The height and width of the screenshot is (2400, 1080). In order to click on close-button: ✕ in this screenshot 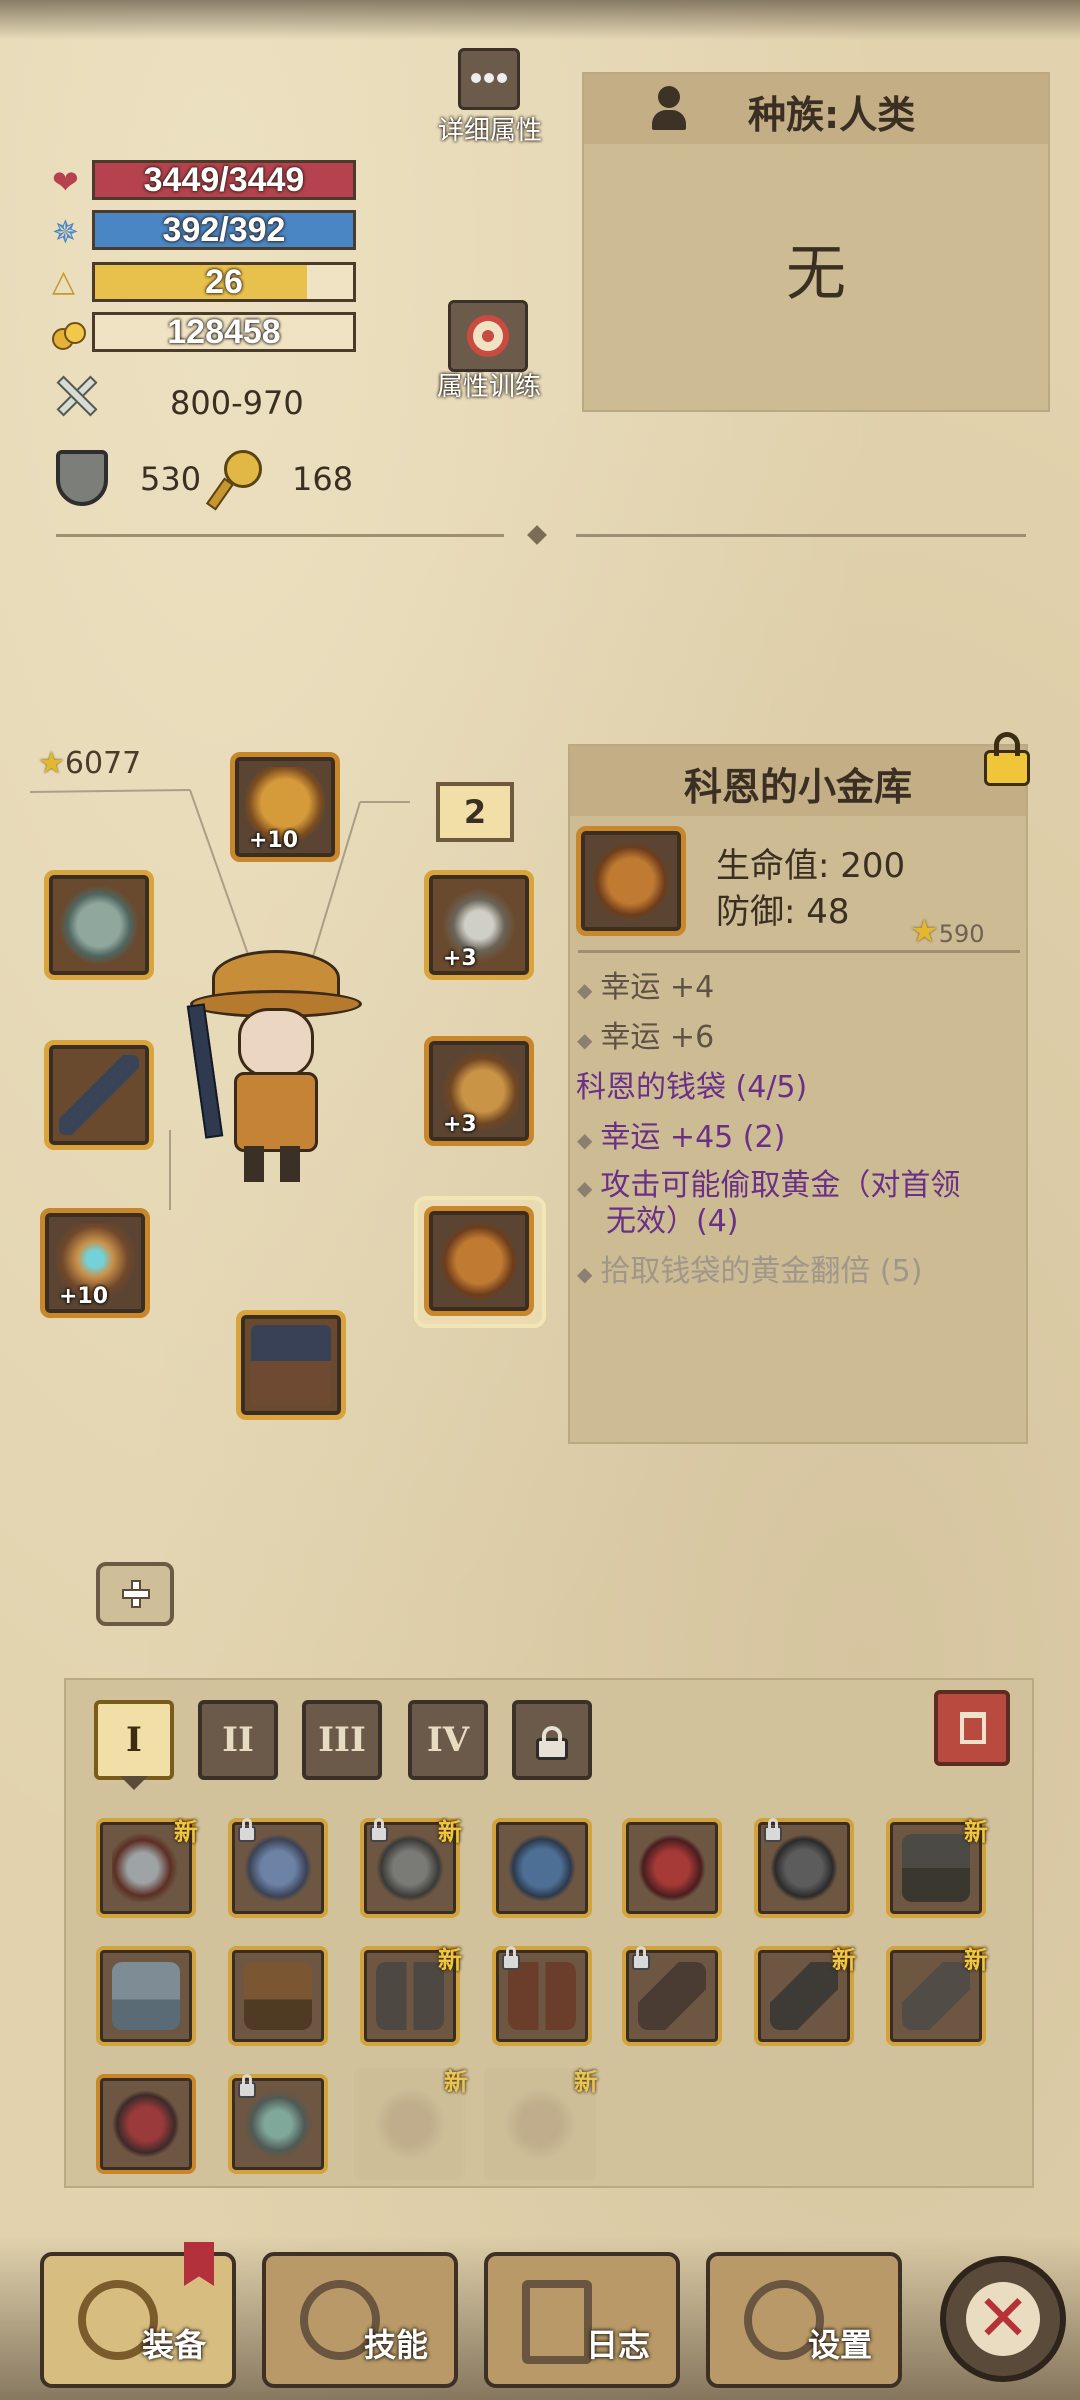, I will do `click(1003, 2319)`.